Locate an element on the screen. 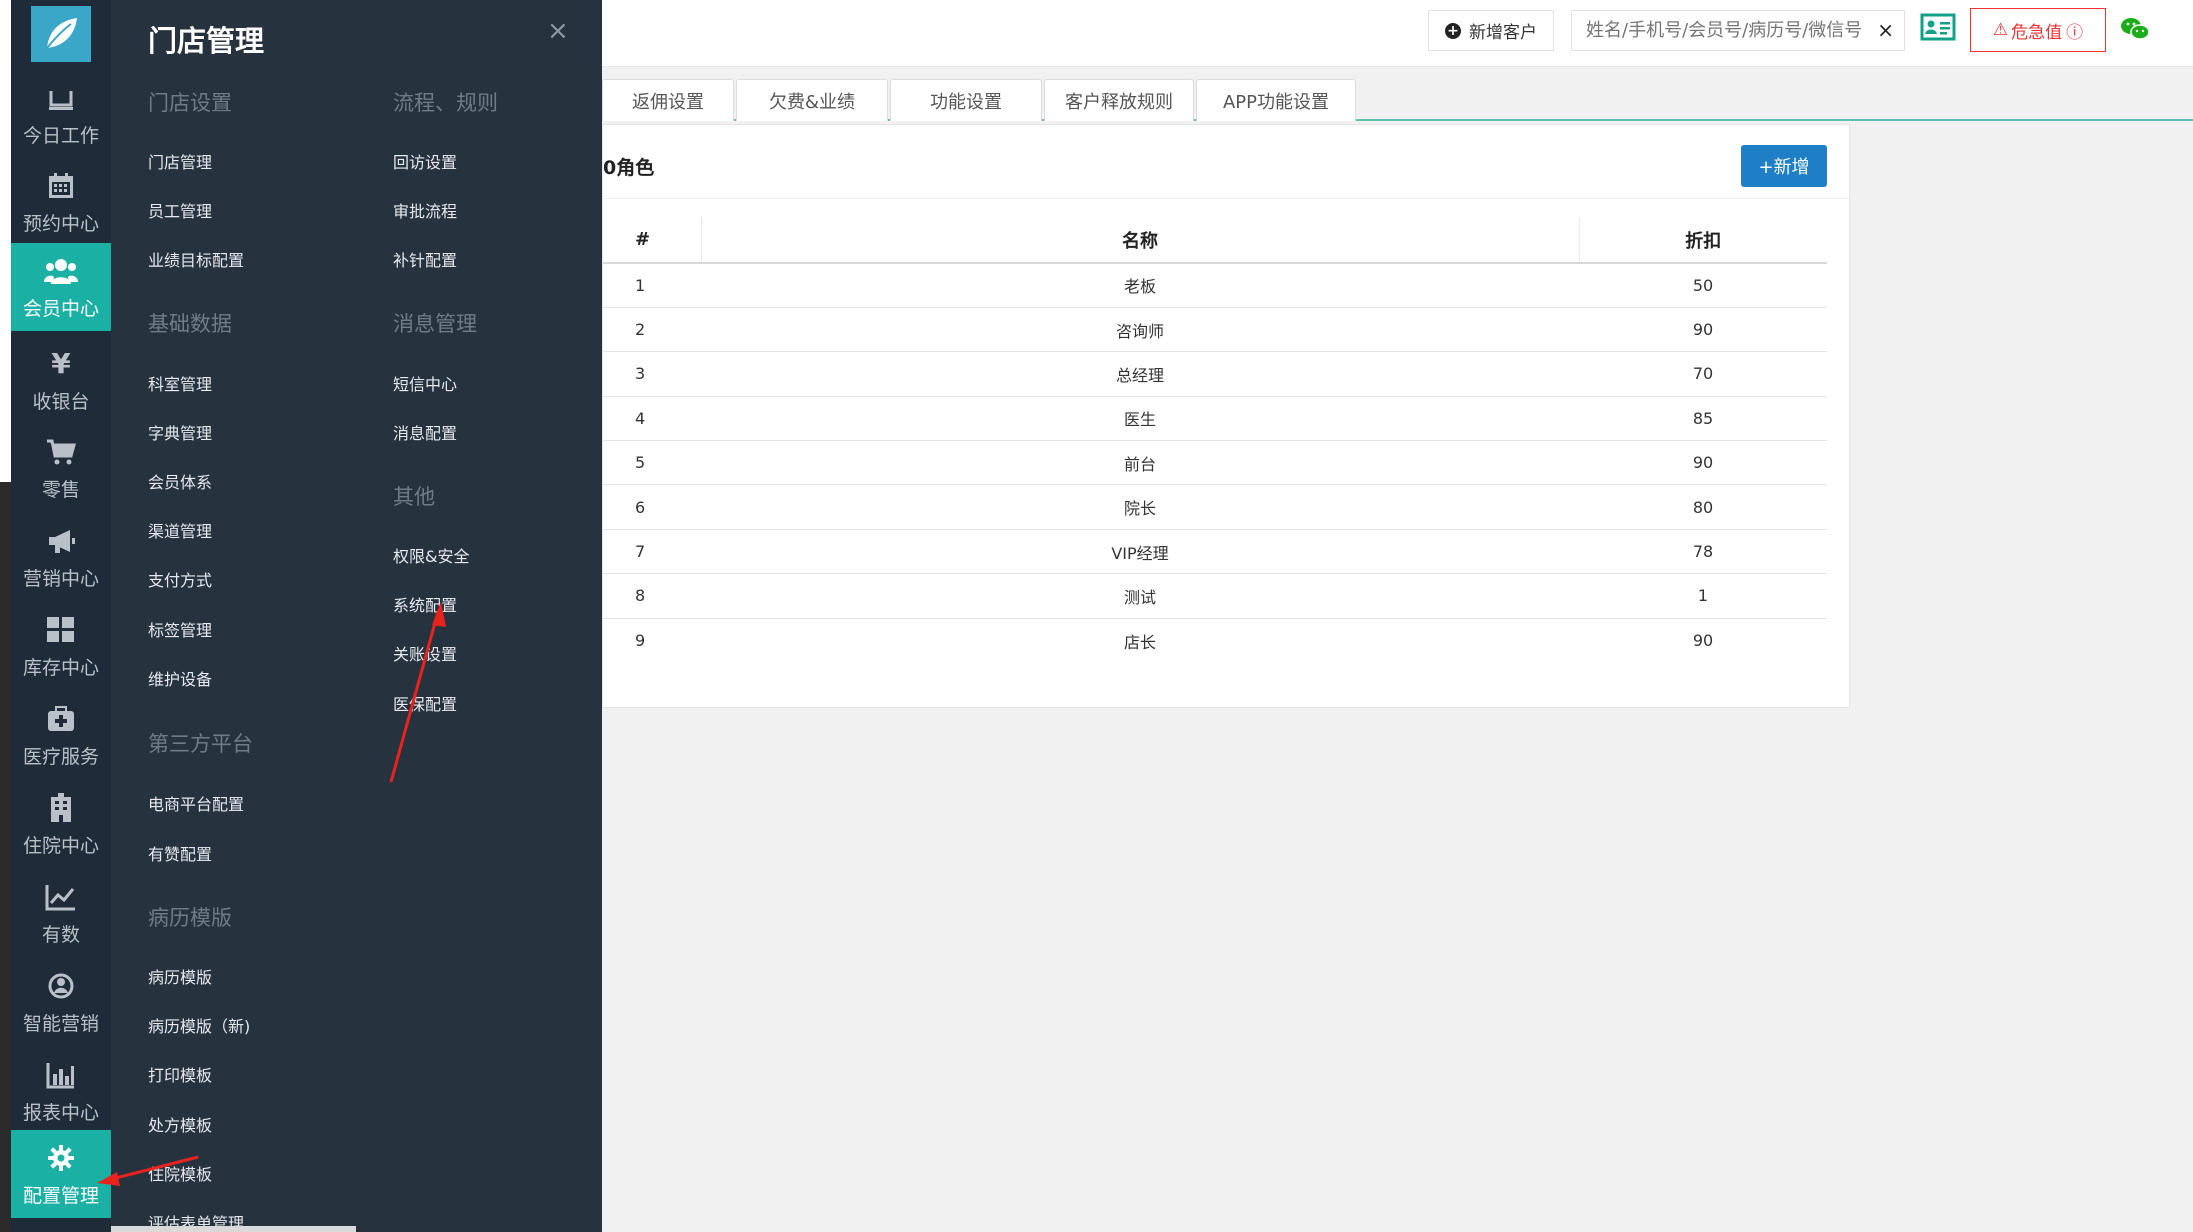 The height and width of the screenshot is (1232, 2193). menu-link-insurance-config: 医保配置 is located at coordinates (425, 703).